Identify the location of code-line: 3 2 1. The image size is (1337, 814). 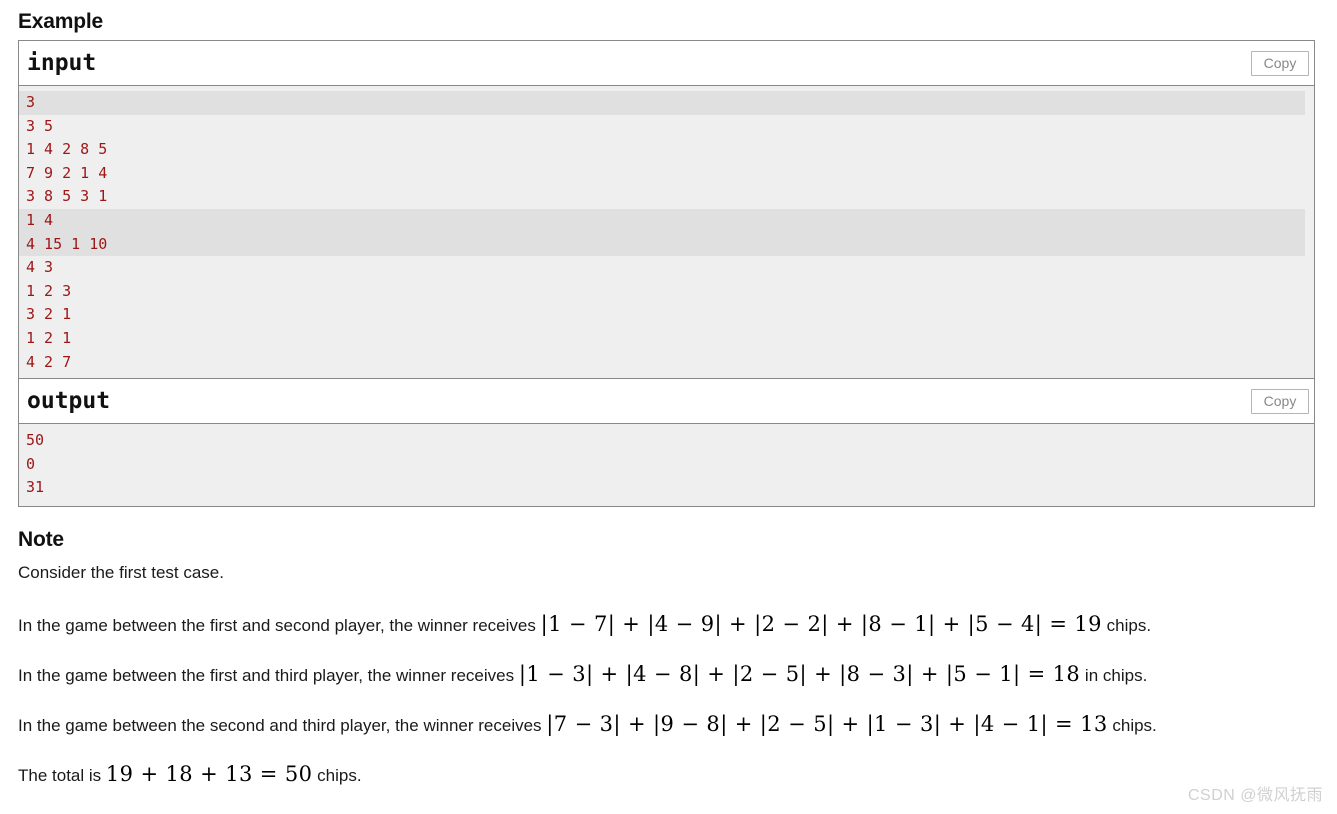
(666, 315).